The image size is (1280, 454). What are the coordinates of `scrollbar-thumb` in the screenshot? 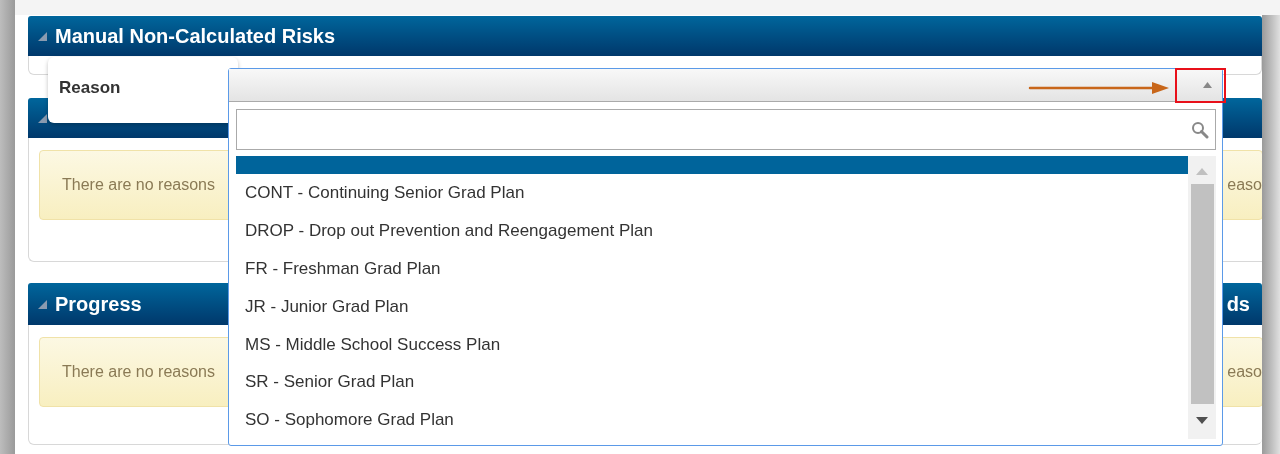 It's located at (1202, 294).